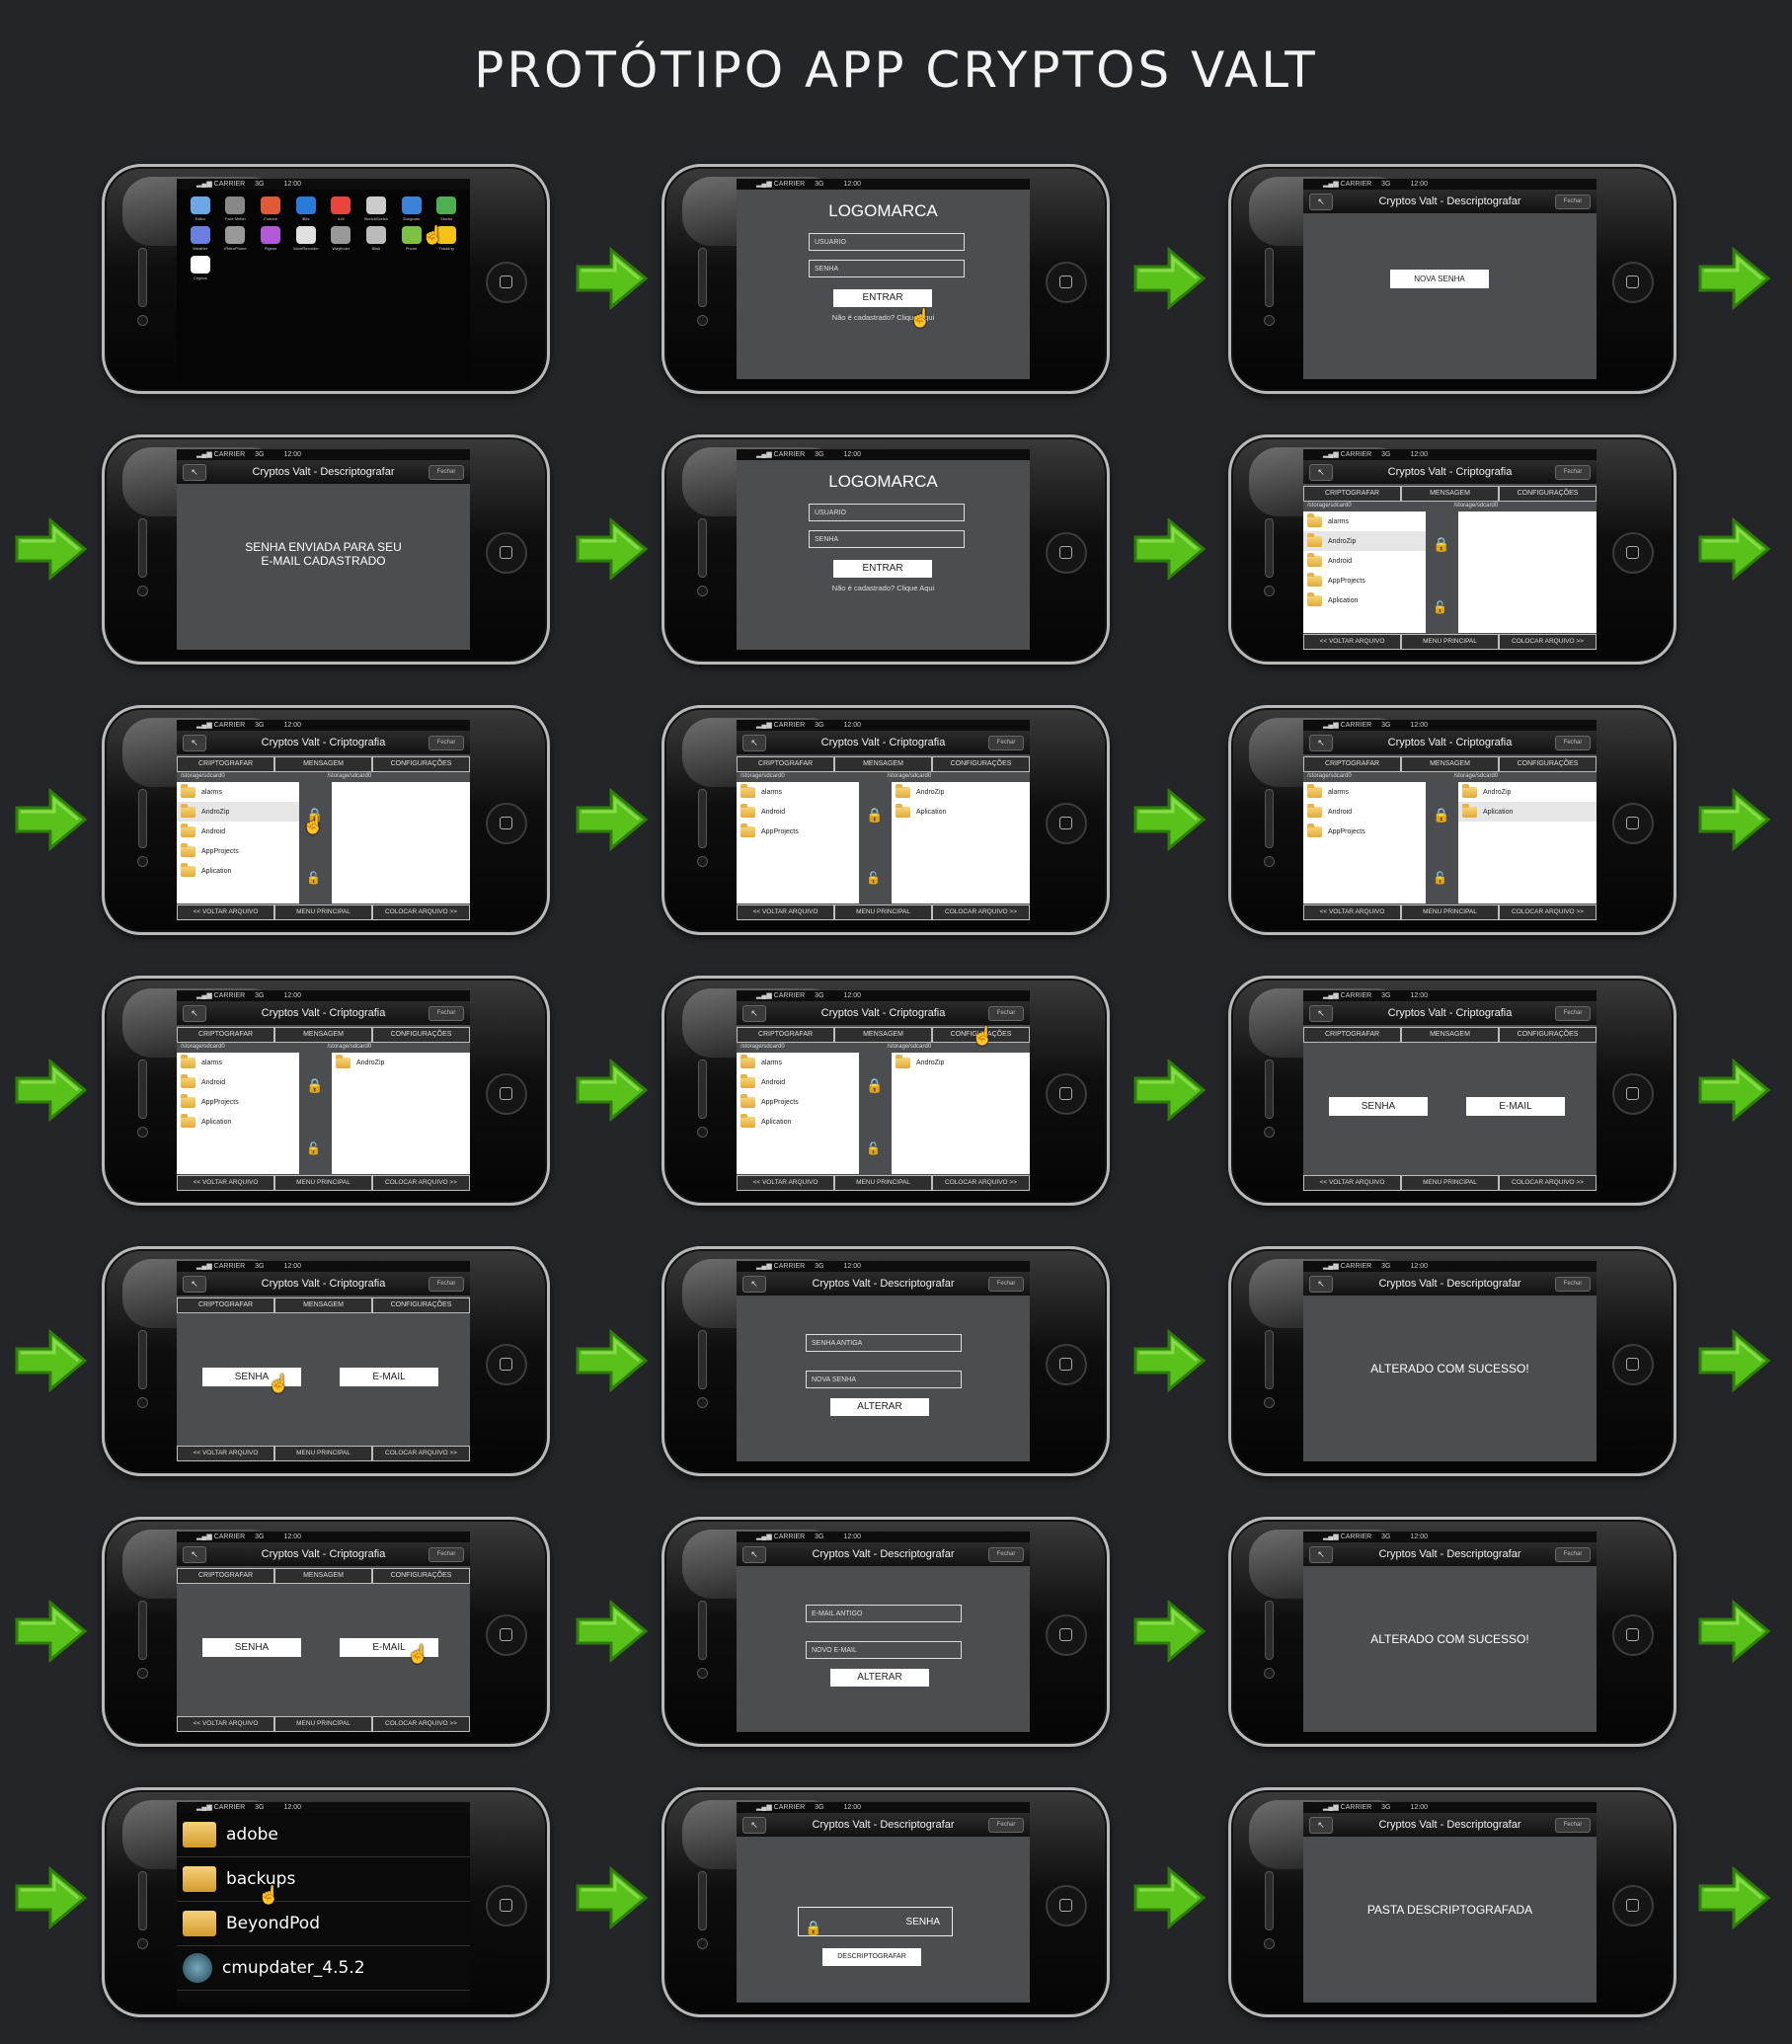 The height and width of the screenshot is (2044, 1792). I want to click on username-field: USUARIO, so click(887, 513).